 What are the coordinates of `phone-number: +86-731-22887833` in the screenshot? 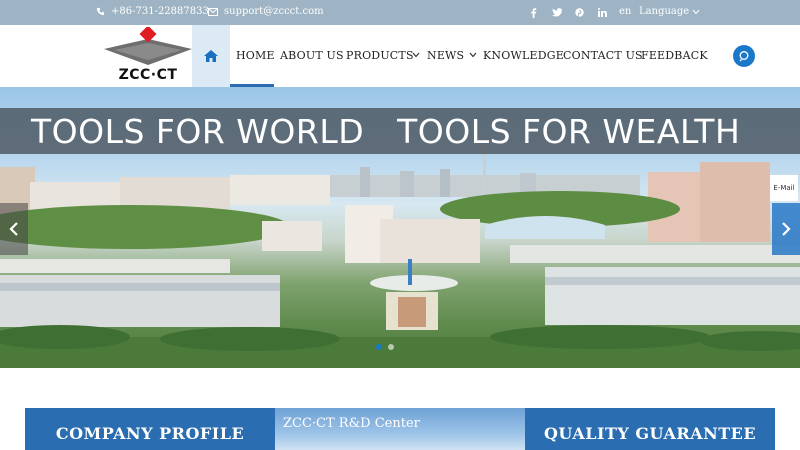 It's located at (160, 11).